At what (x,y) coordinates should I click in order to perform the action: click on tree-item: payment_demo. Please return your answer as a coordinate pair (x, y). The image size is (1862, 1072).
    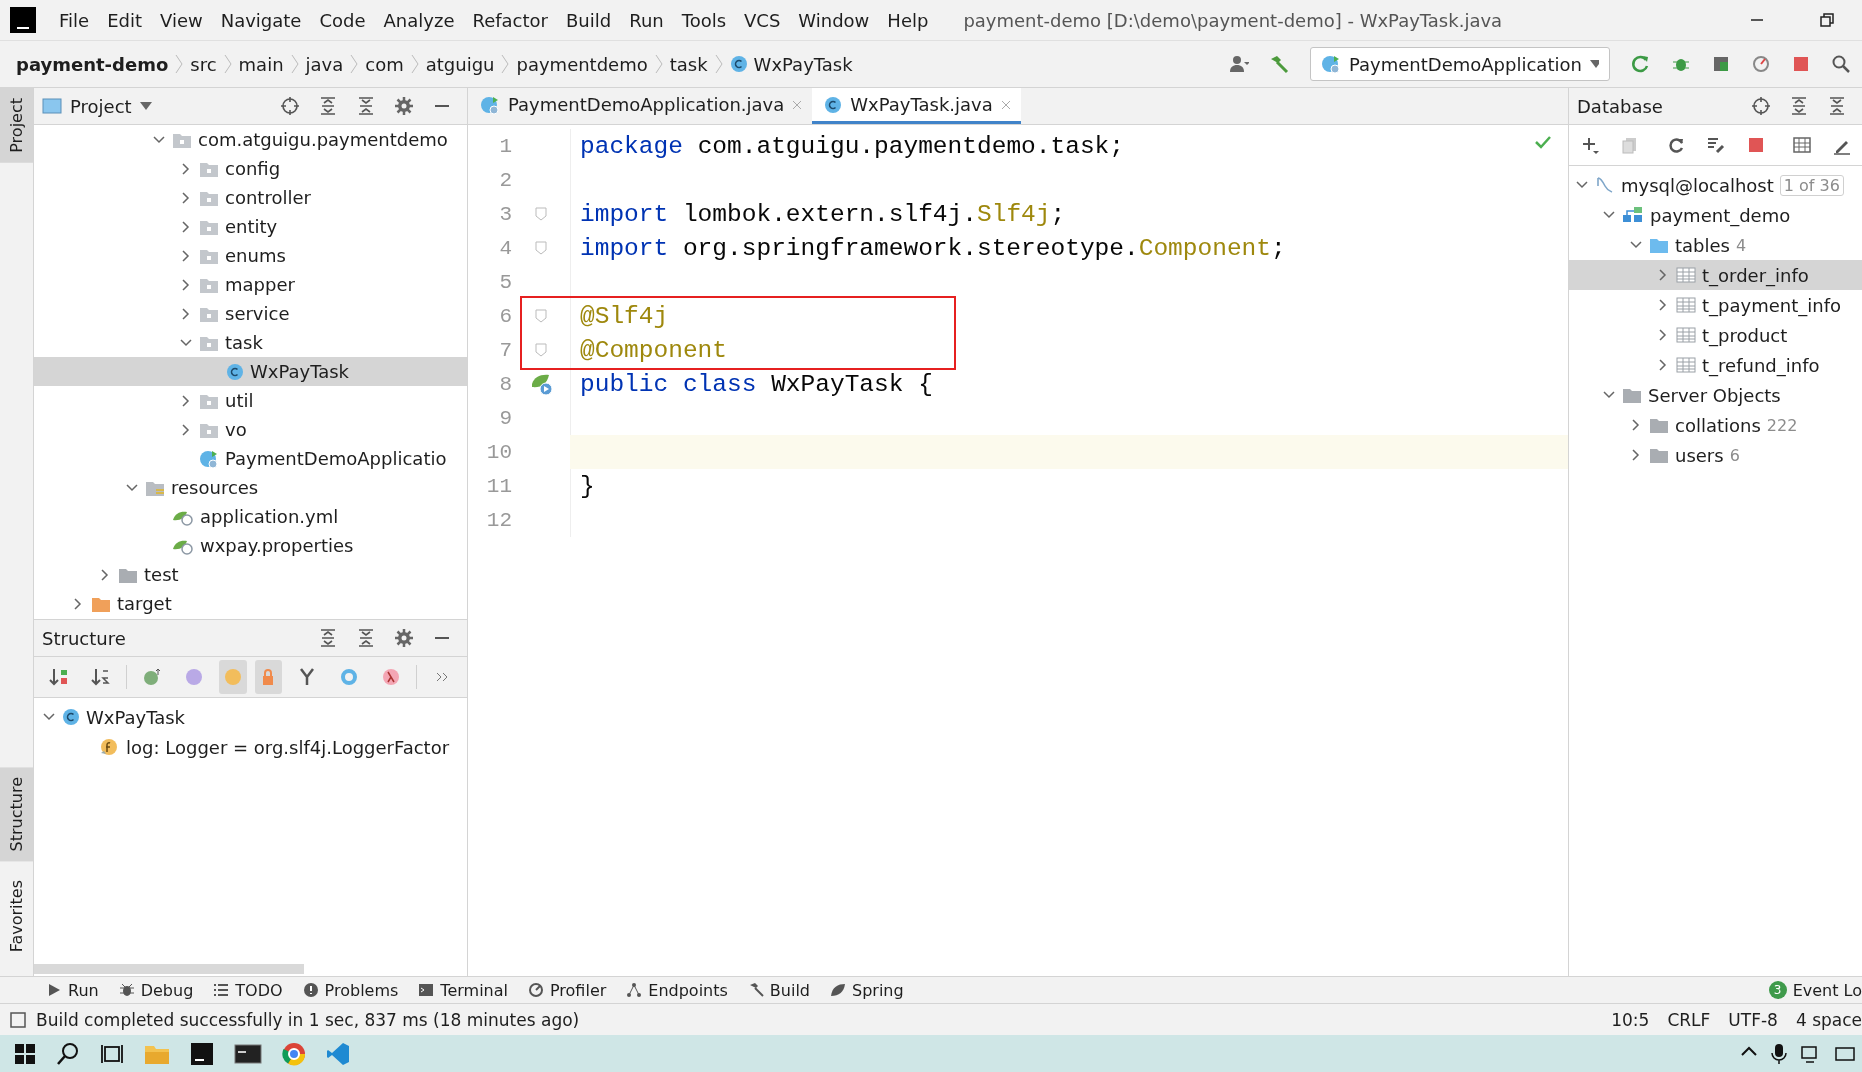
    Looking at the image, I should click on (1715, 215).